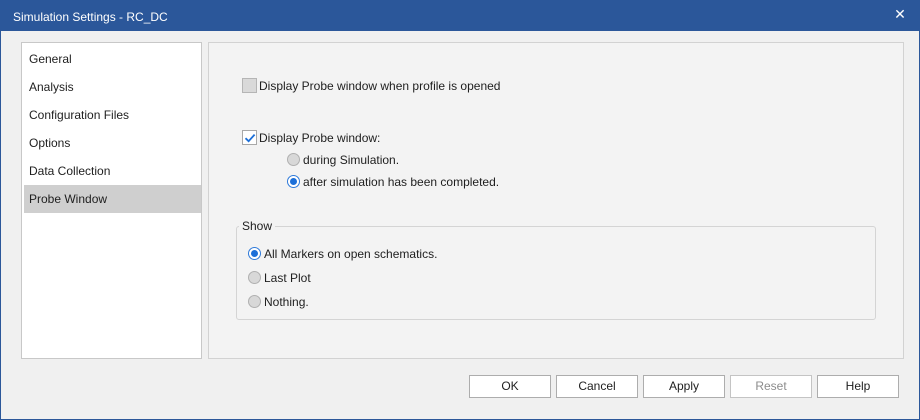  What do you see at coordinates (112, 115) in the screenshot?
I see `sidebar-item-configuration-files: Configuration Files` at bounding box center [112, 115].